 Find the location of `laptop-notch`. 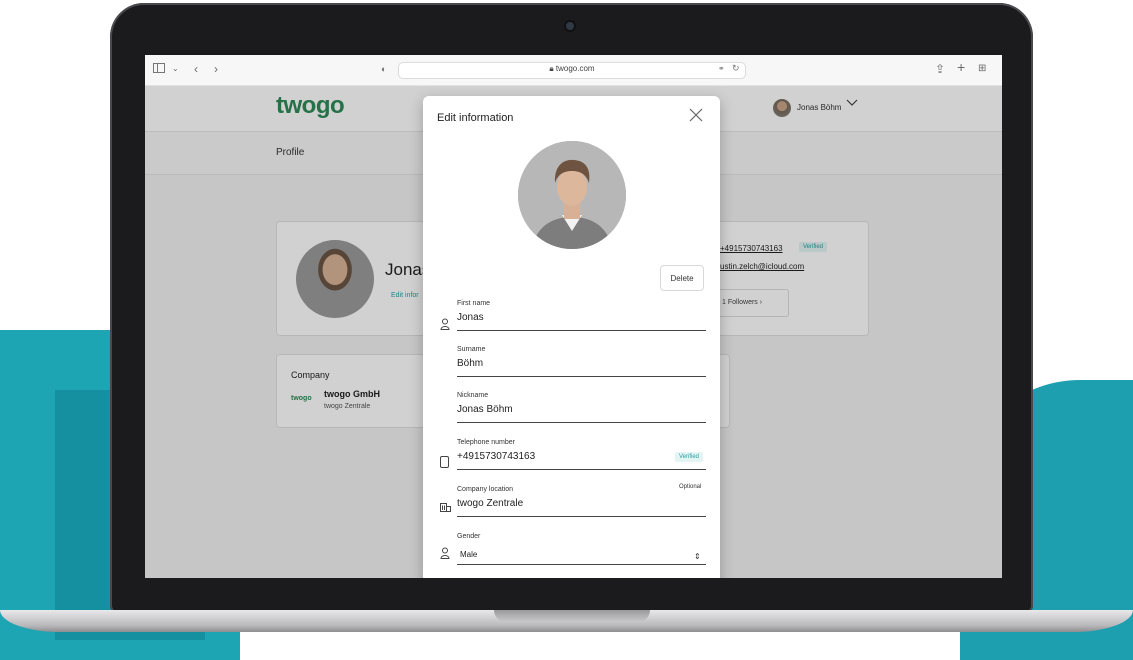

laptop-notch is located at coordinates (572, 616).